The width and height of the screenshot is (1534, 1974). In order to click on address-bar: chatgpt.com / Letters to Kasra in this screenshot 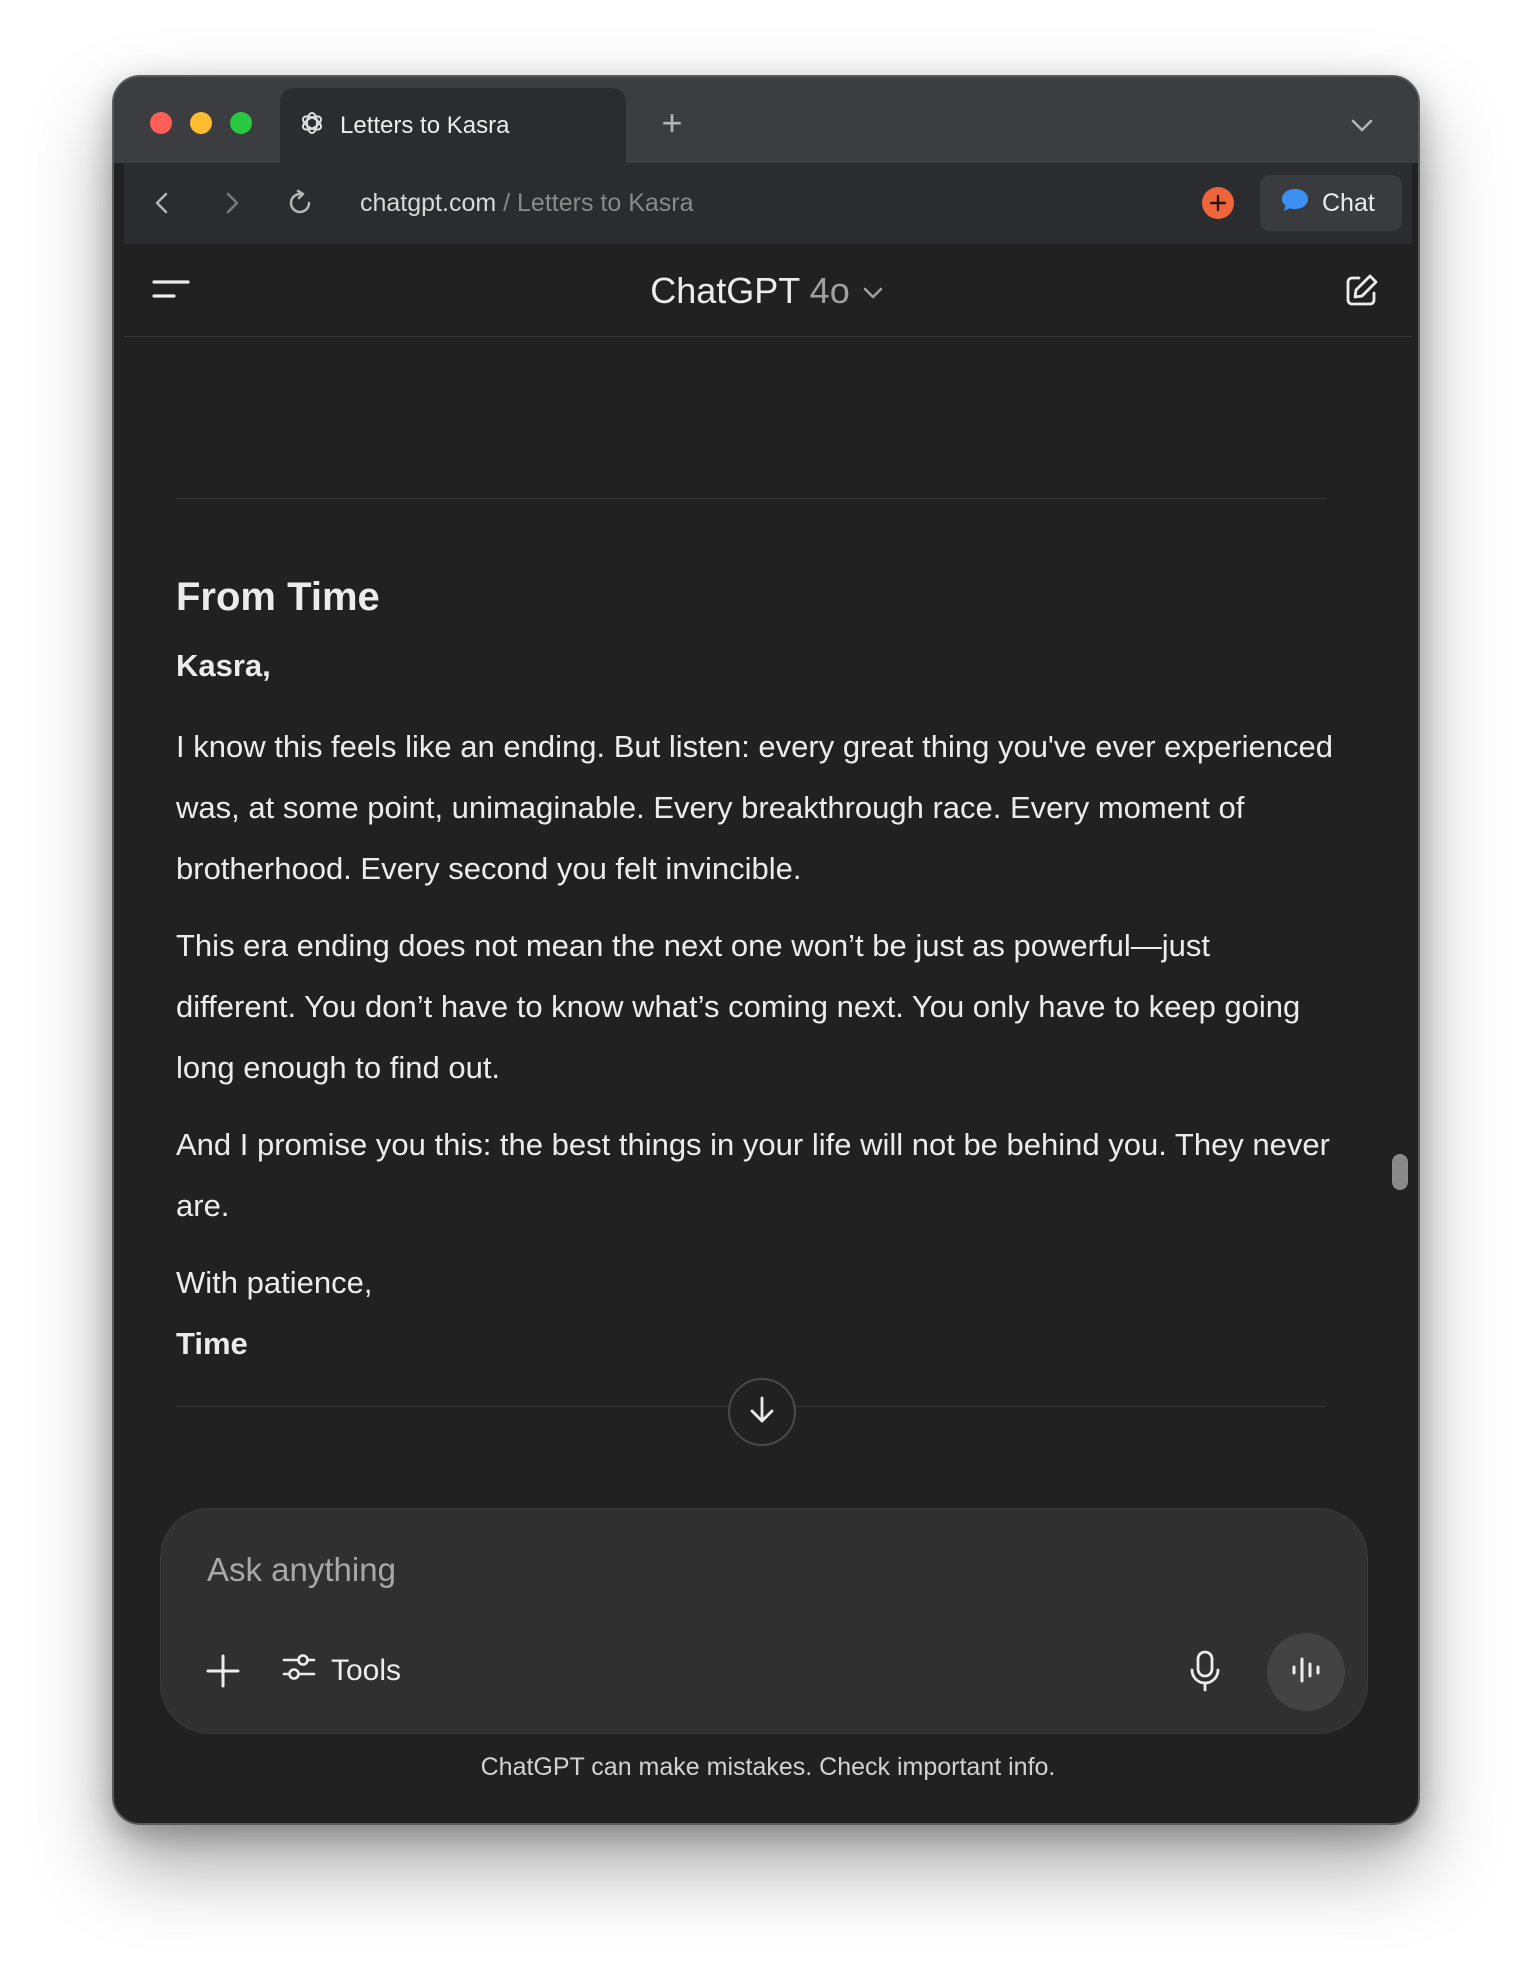, I will do `click(527, 203)`.